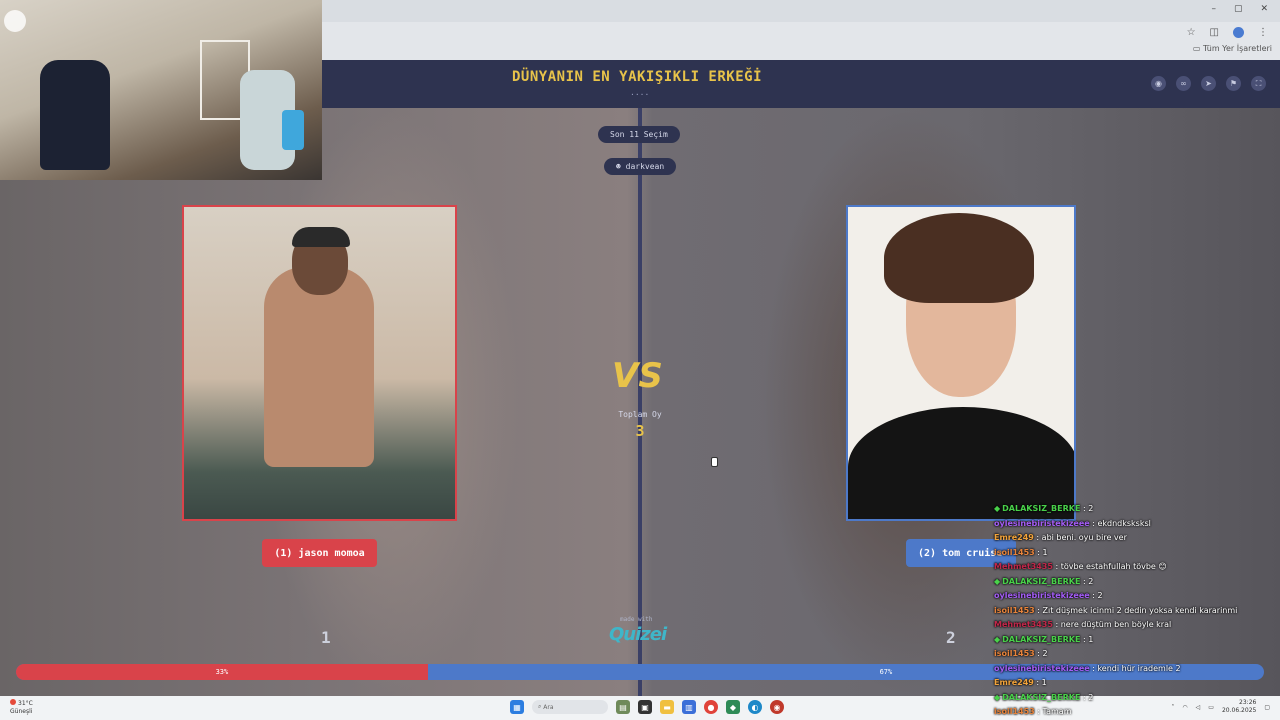  I want to click on chat-text: : nere düştüm ben böyle kral, so click(1113, 624).